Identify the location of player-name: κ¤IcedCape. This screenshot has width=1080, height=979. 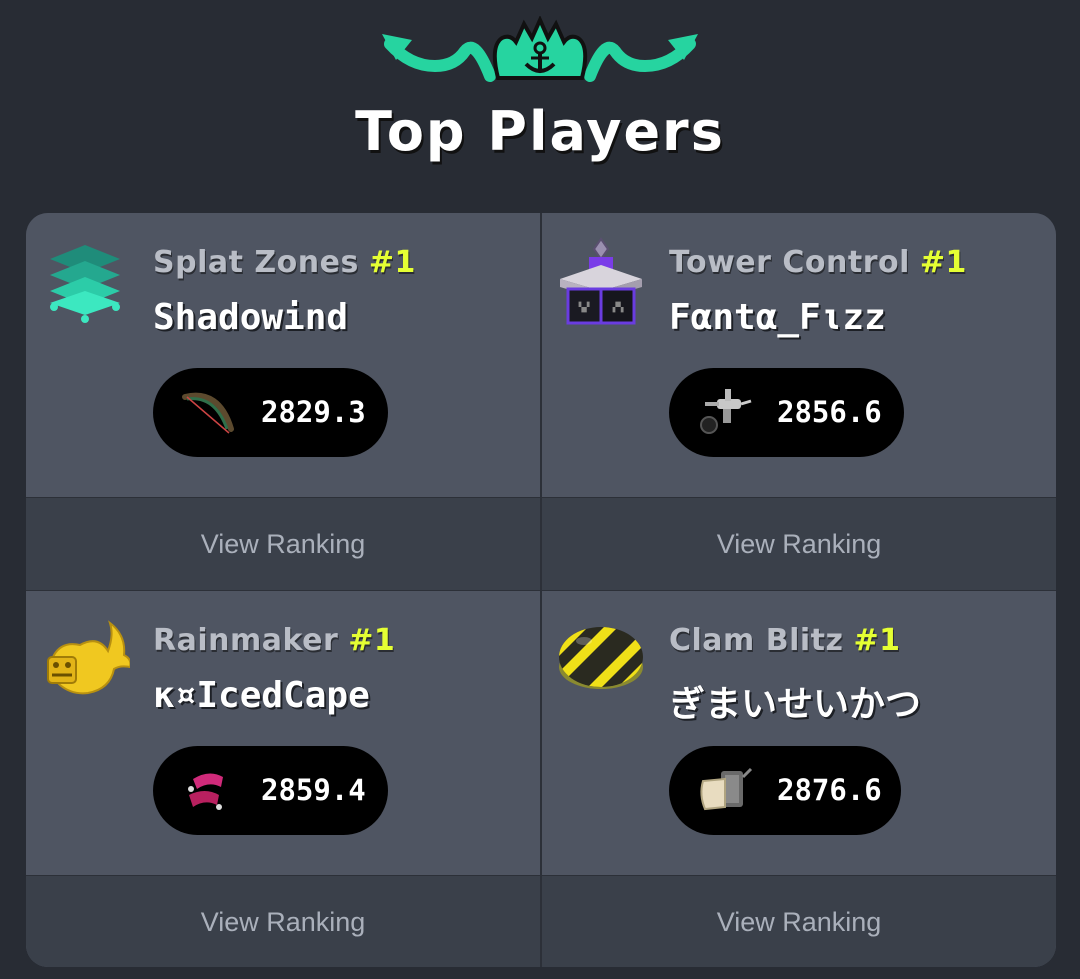
(261, 695).